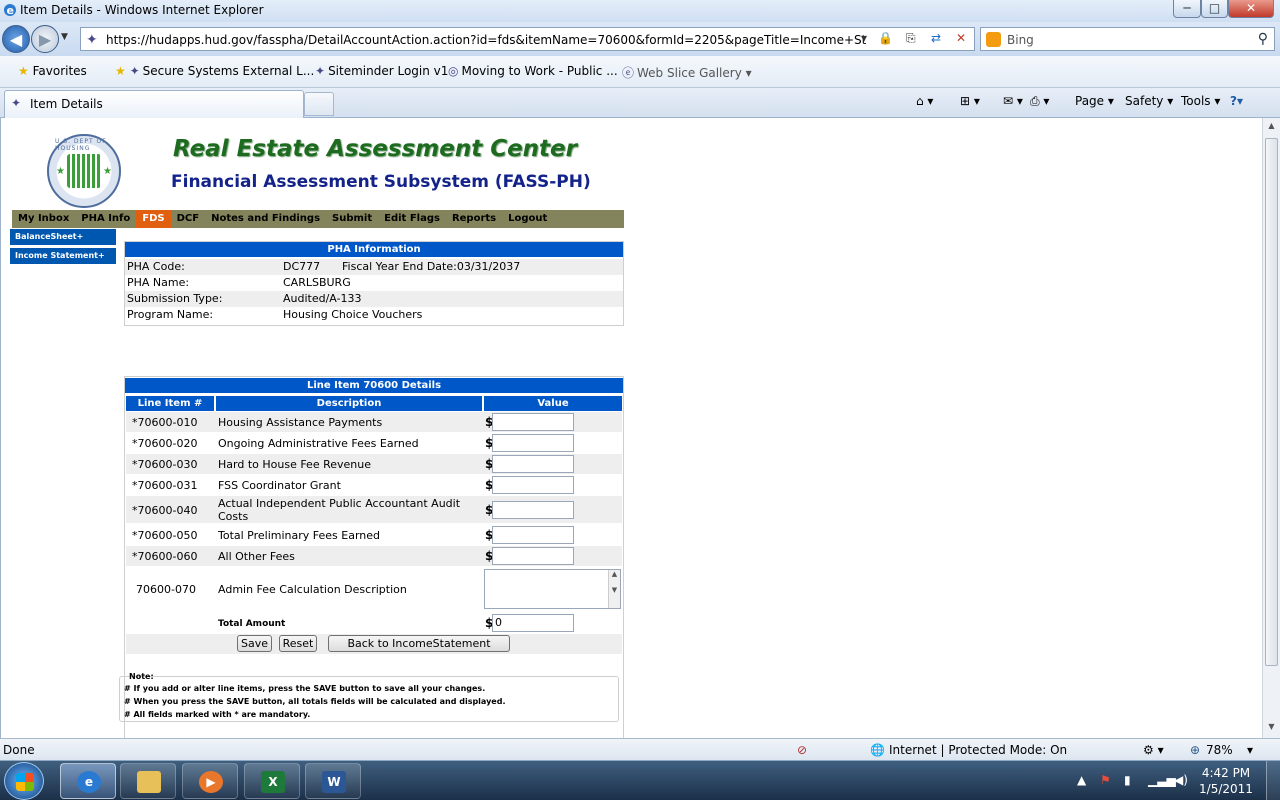 The image size is (1280, 800). What do you see at coordinates (154, 104) in the screenshot?
I see `tab-item-details: ✦ Item Details` at bounding box center [154, 104].